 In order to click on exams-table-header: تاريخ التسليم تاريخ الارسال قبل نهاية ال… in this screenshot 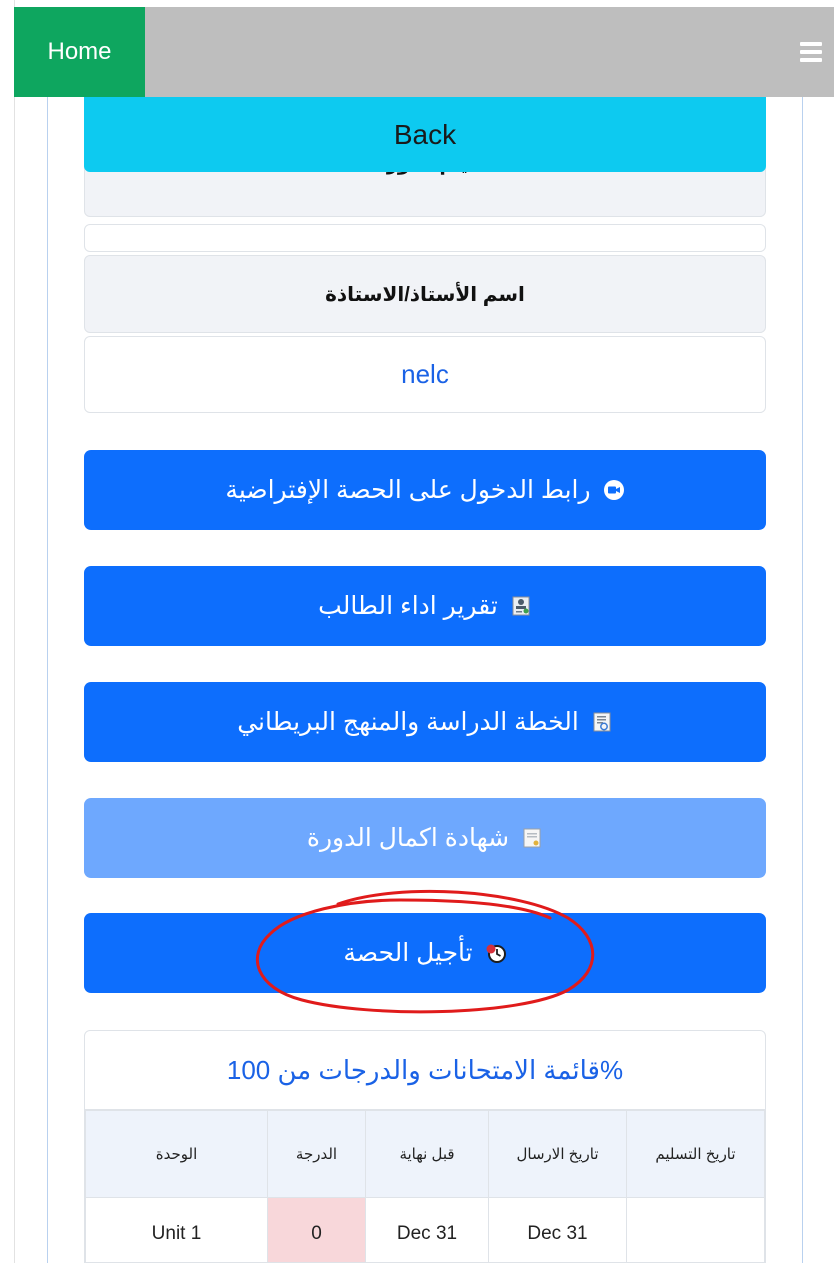, I will do `click(425, 1154)`.